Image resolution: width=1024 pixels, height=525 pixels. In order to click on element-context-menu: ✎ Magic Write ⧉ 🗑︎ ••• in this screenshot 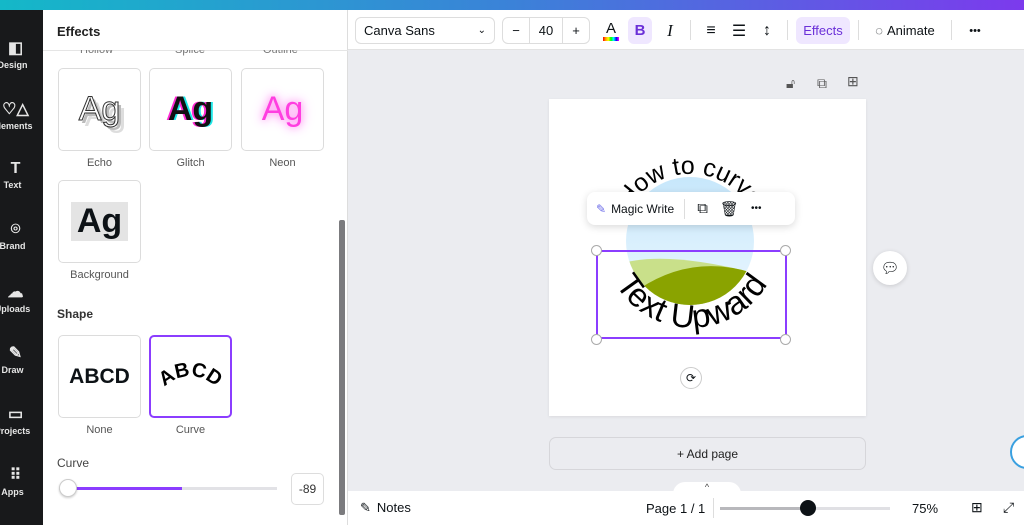, I will do `click(691, 208)`.